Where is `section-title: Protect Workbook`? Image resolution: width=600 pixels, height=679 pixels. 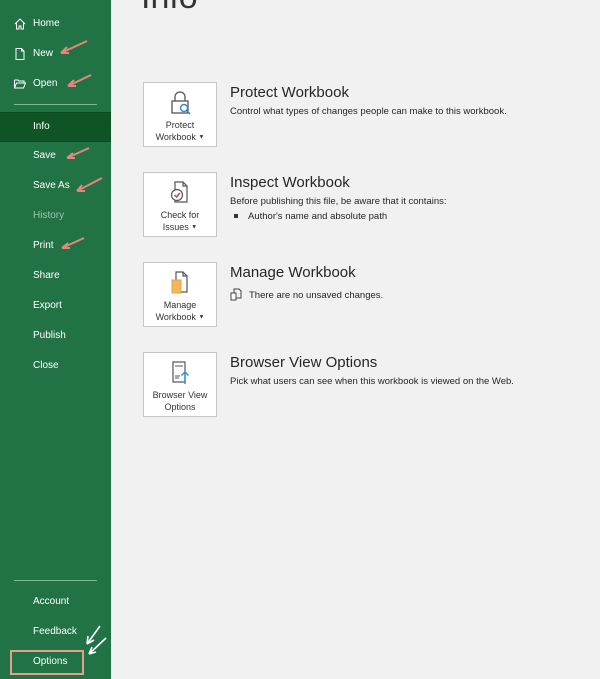 section-title: Protect Workbook is located at coordinates (289, 92).